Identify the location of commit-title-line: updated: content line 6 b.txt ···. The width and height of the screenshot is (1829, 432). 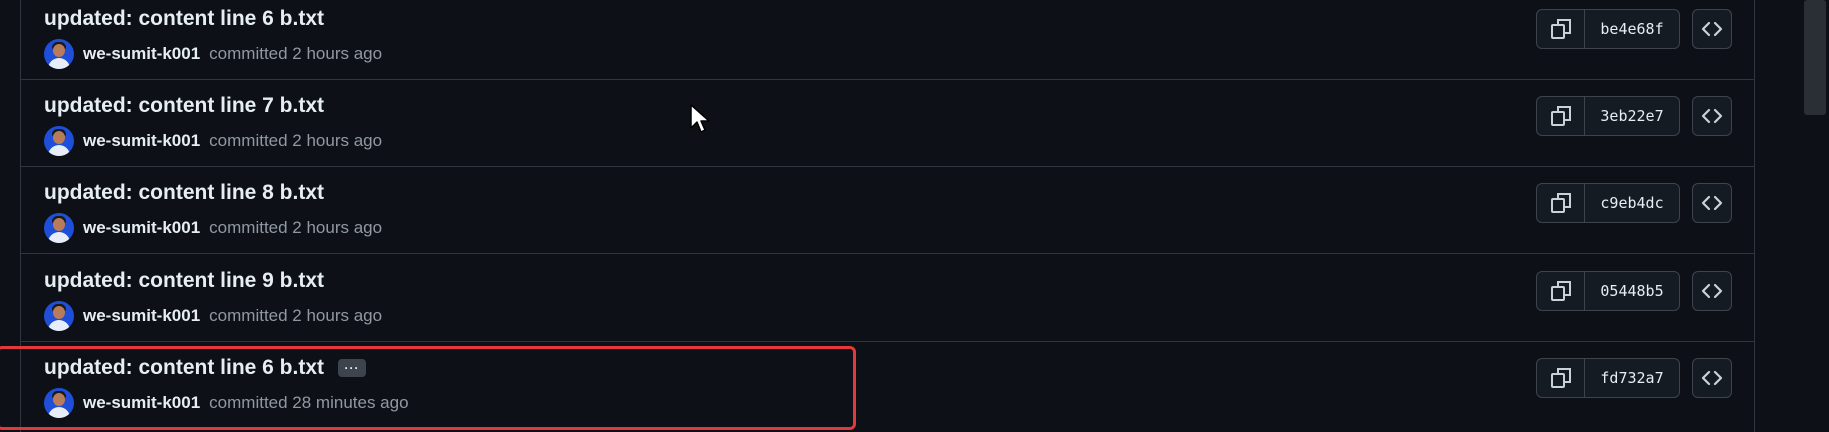
(205, 368).